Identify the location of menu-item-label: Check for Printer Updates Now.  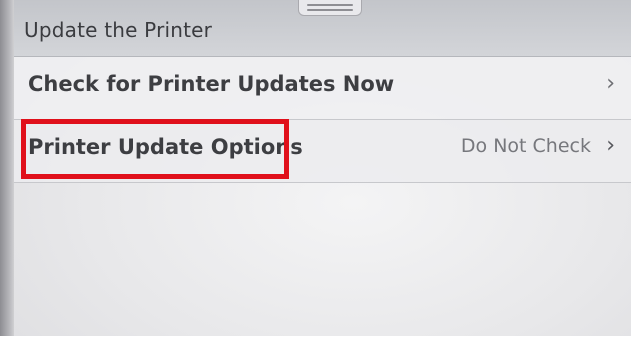
(211, 84).